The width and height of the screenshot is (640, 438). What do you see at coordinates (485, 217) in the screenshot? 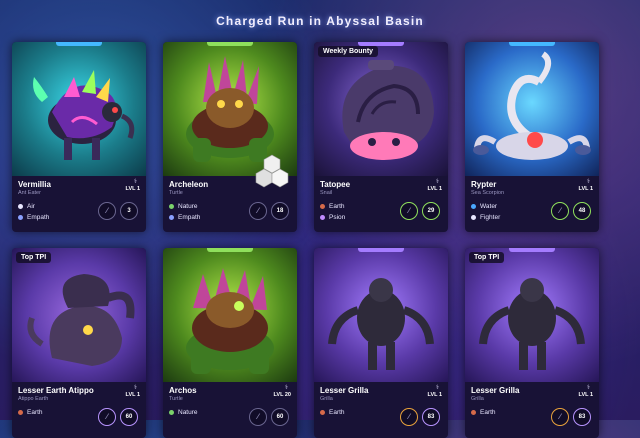
I see `element-tag: Fighter` at bounding box center [485, 217].